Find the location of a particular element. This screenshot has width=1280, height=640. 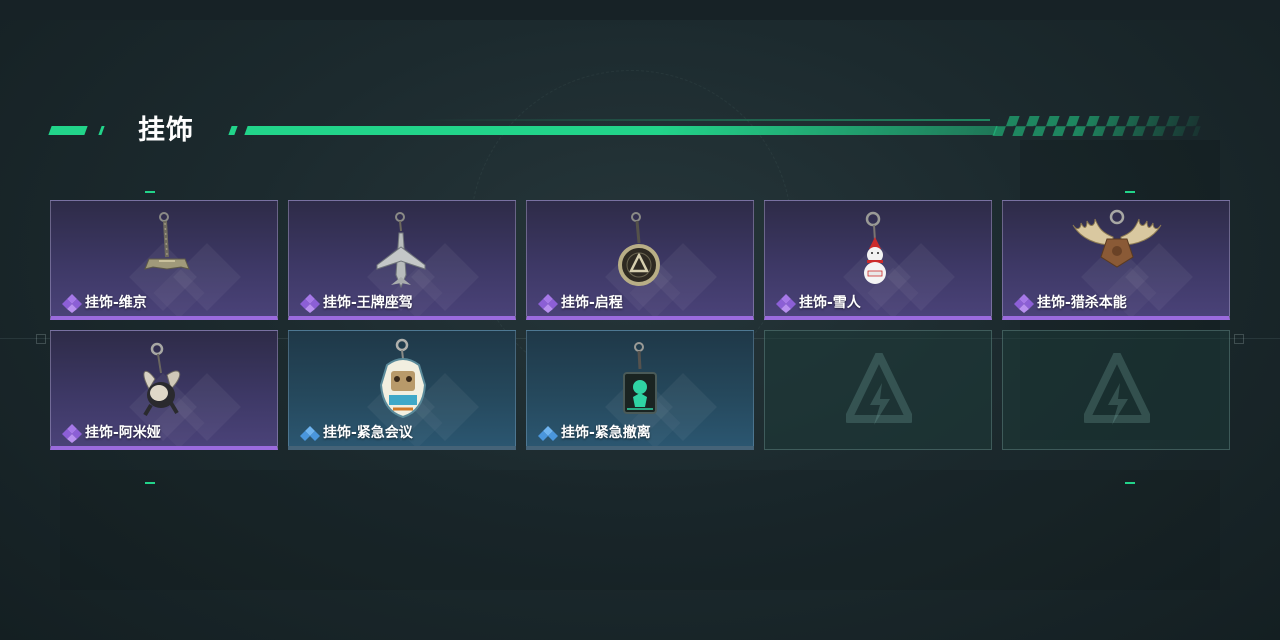

charm-label: 挂饰-猎杀本能 is located at coordinates (1082, 303).